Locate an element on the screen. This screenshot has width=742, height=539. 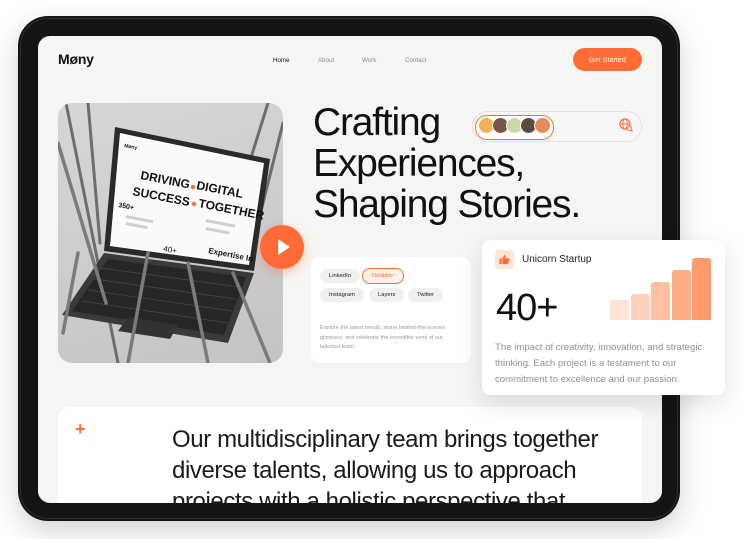
headline-line-2: Experiences, is located at coordinates (419, 163).